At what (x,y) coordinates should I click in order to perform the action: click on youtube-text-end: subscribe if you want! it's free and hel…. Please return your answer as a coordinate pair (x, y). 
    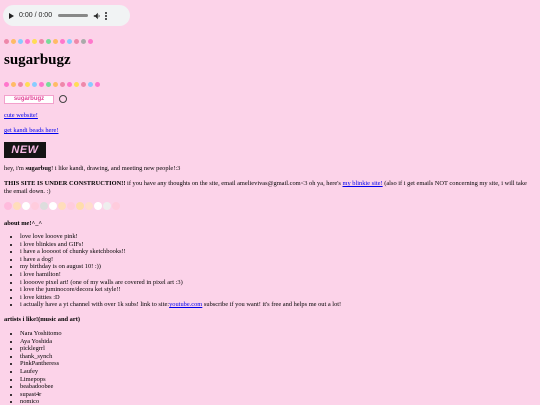
    Looking at the image, I should click on (272, 305).